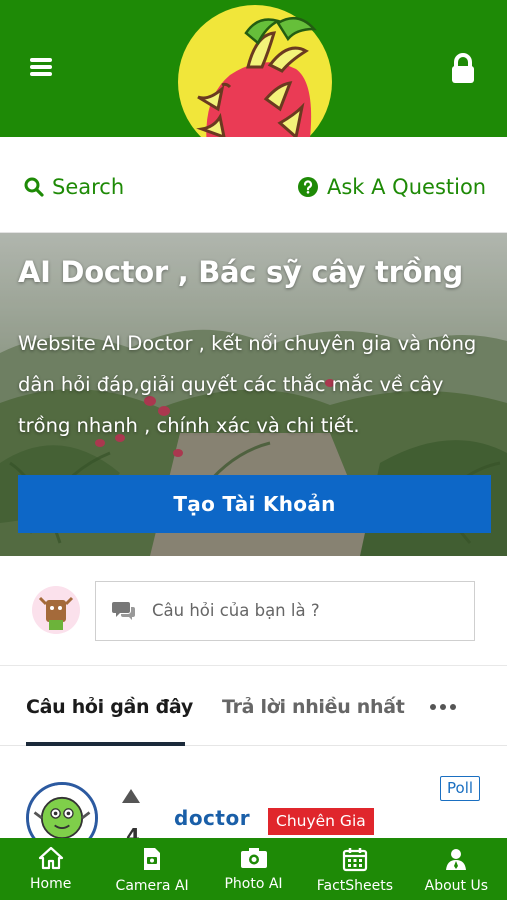 This screenshot has height=900, width=507. I want to click on ask-question-row: Câu hỏi của bạn là ?, so click(253, 611).